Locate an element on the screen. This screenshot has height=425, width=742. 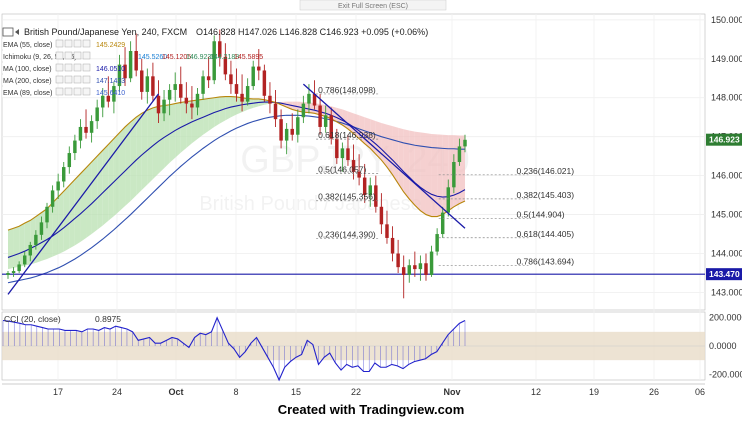
symbol-arrow-icon is located at coordinates (17, 32).